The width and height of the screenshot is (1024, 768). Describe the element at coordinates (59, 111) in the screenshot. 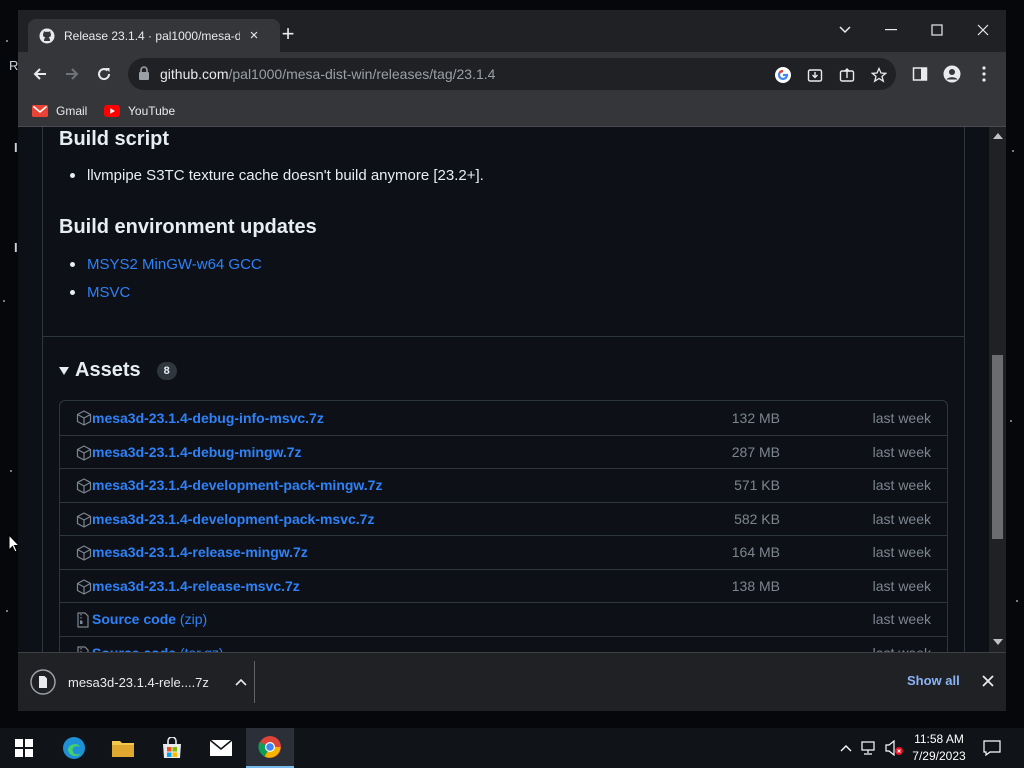

I see `bookmark-gmail: Gmail` at that location.